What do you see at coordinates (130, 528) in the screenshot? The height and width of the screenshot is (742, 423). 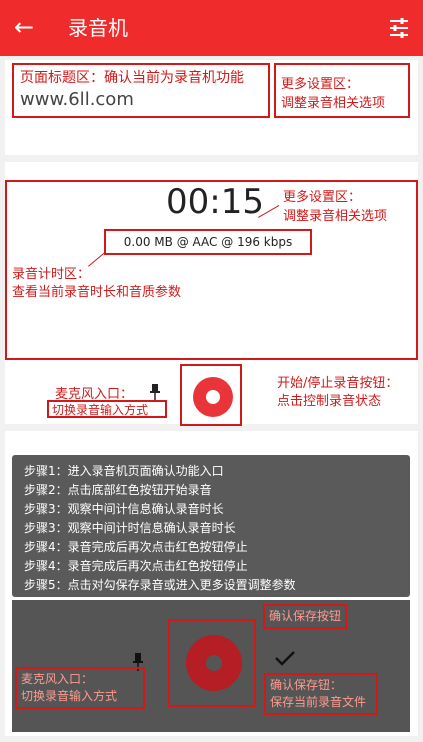 I see `step-item: 步骤3：观察中间计时信息确认录音时长` at bounding box center [130, 528].